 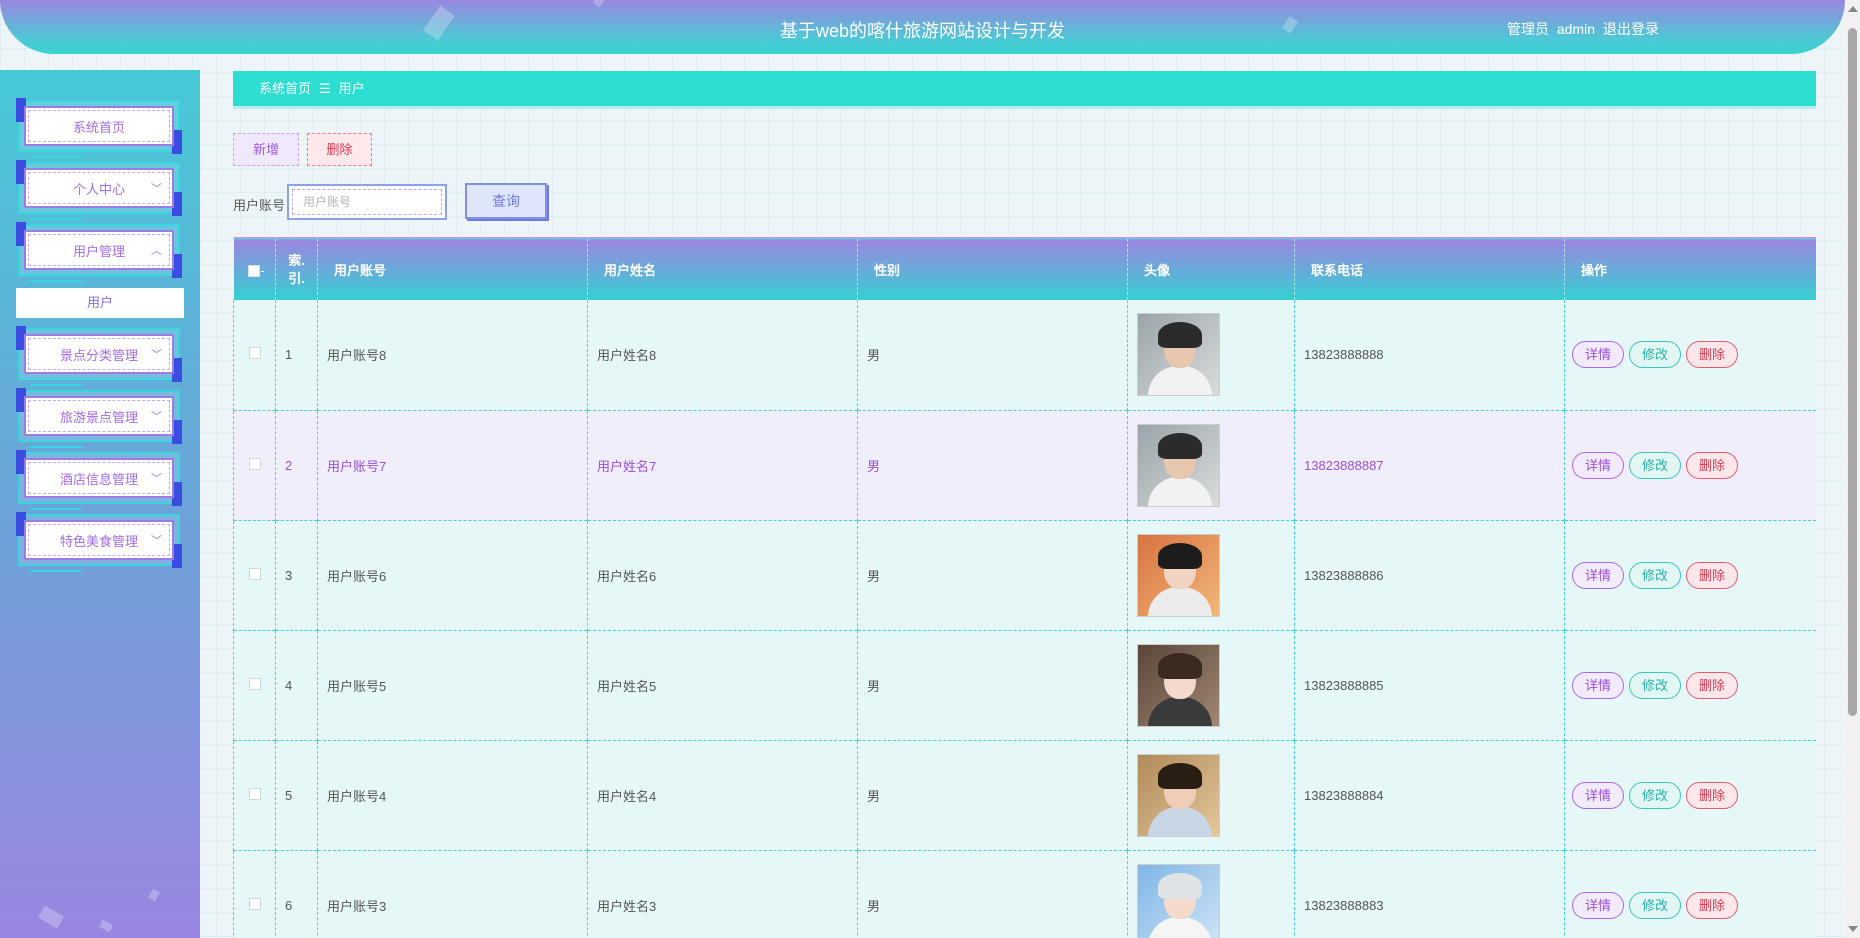 What do you see at coordinates (452, 269) in the screenshot?
I see `column-header-account: 用户账号` at bounding box center [452, 269].